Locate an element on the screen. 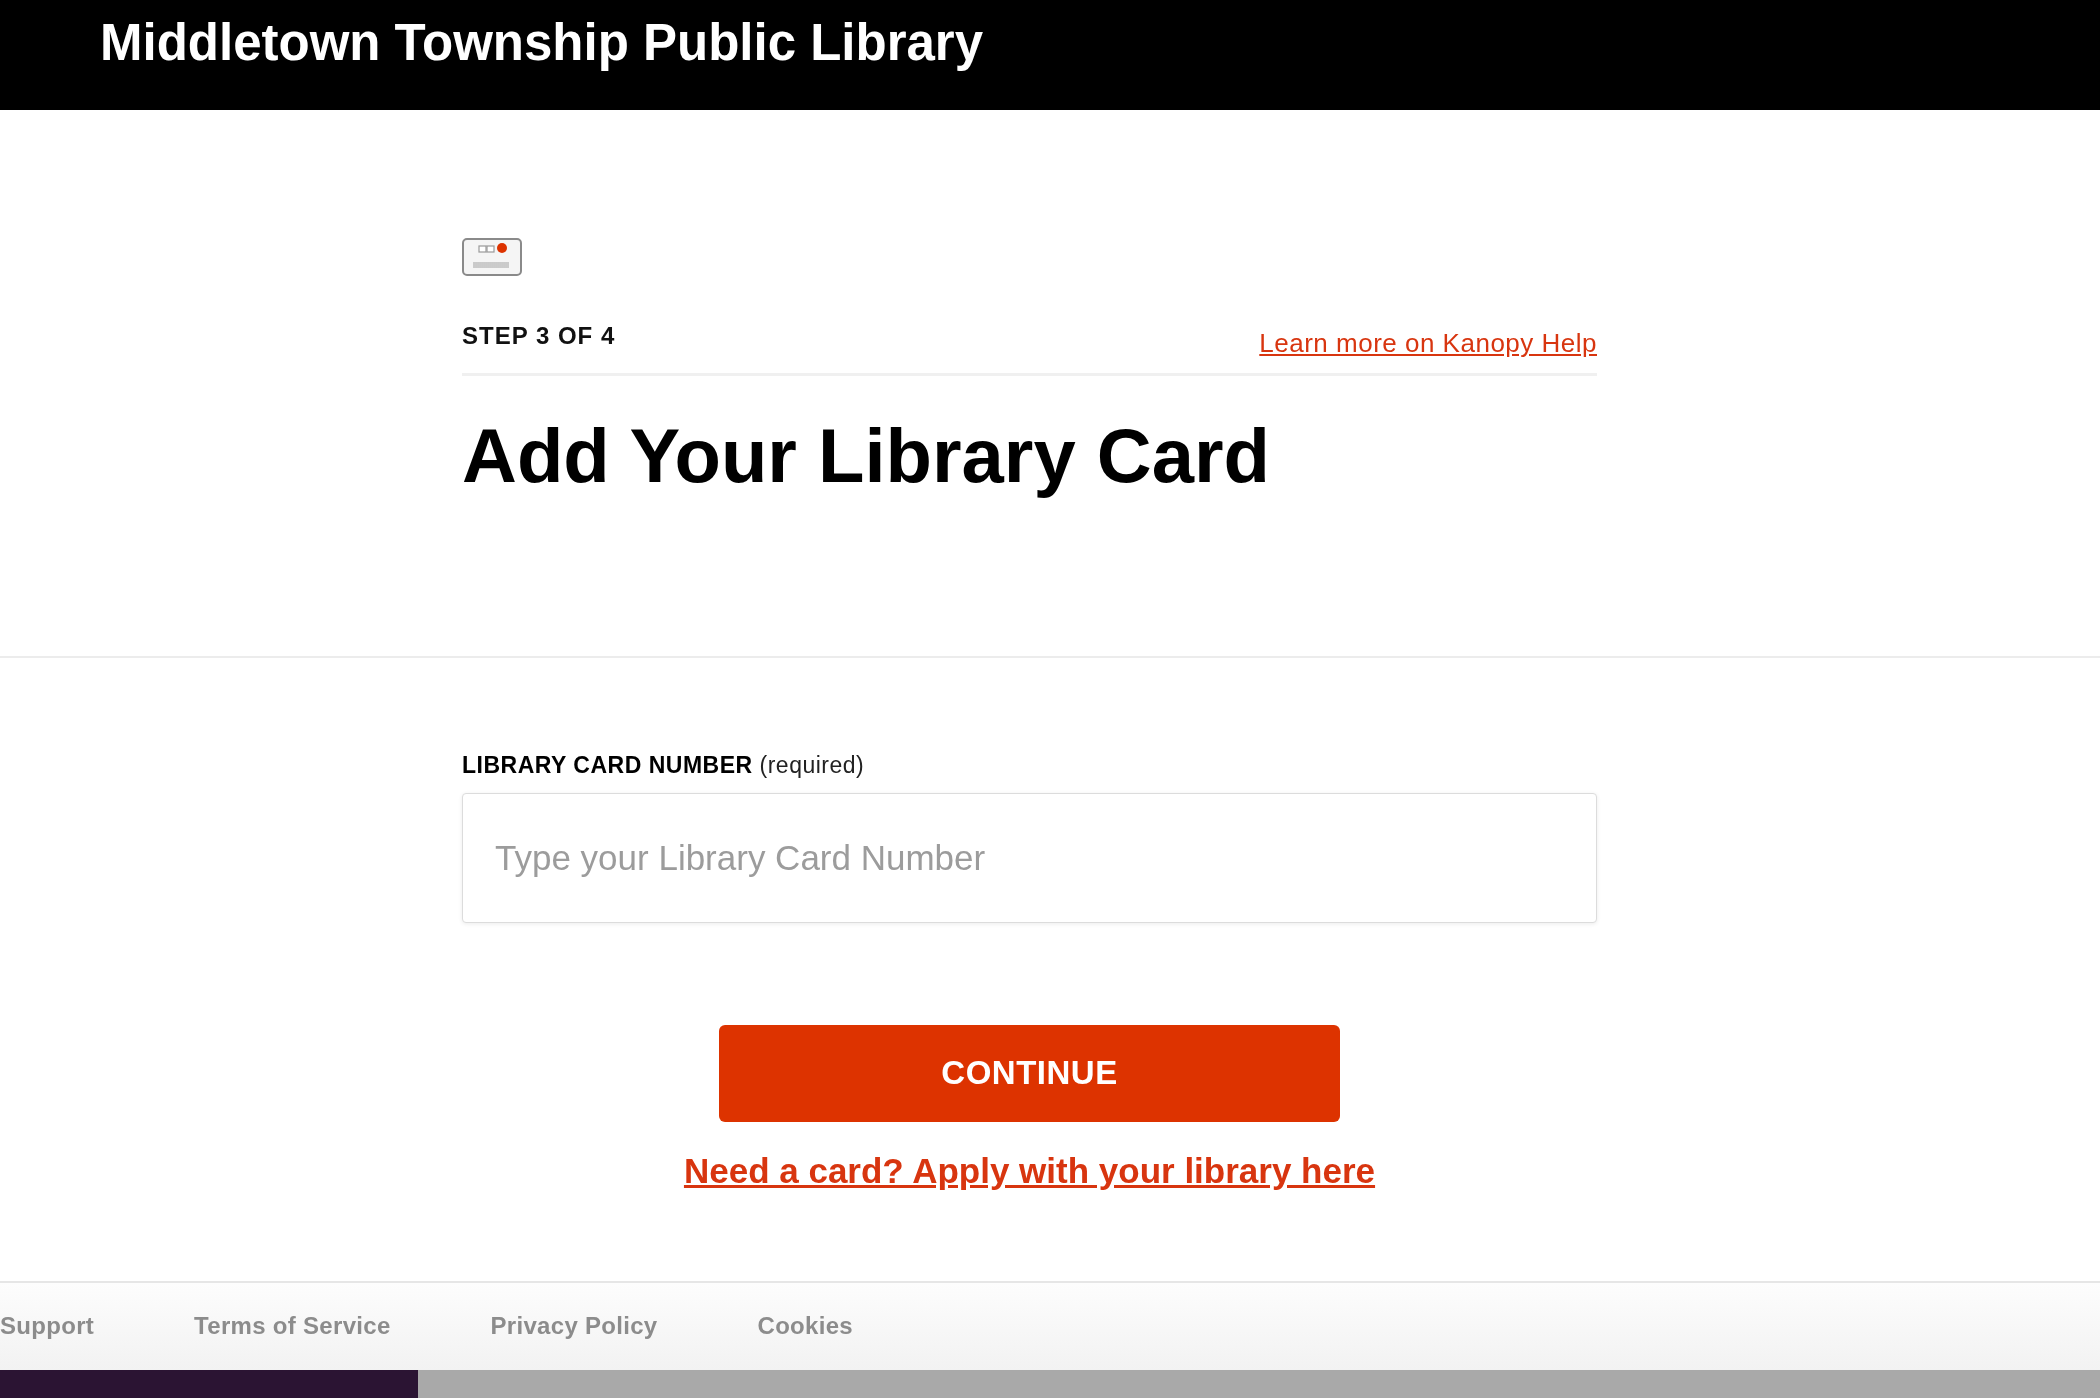 The width and height of the screenshot is (2100, 1400). page-heading: Add Your Library Card is located at coordinates (866, 456).